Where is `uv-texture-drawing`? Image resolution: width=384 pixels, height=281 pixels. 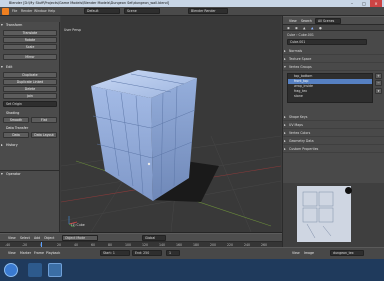 uv-texture-drawing is located at coordinates (318, 215).